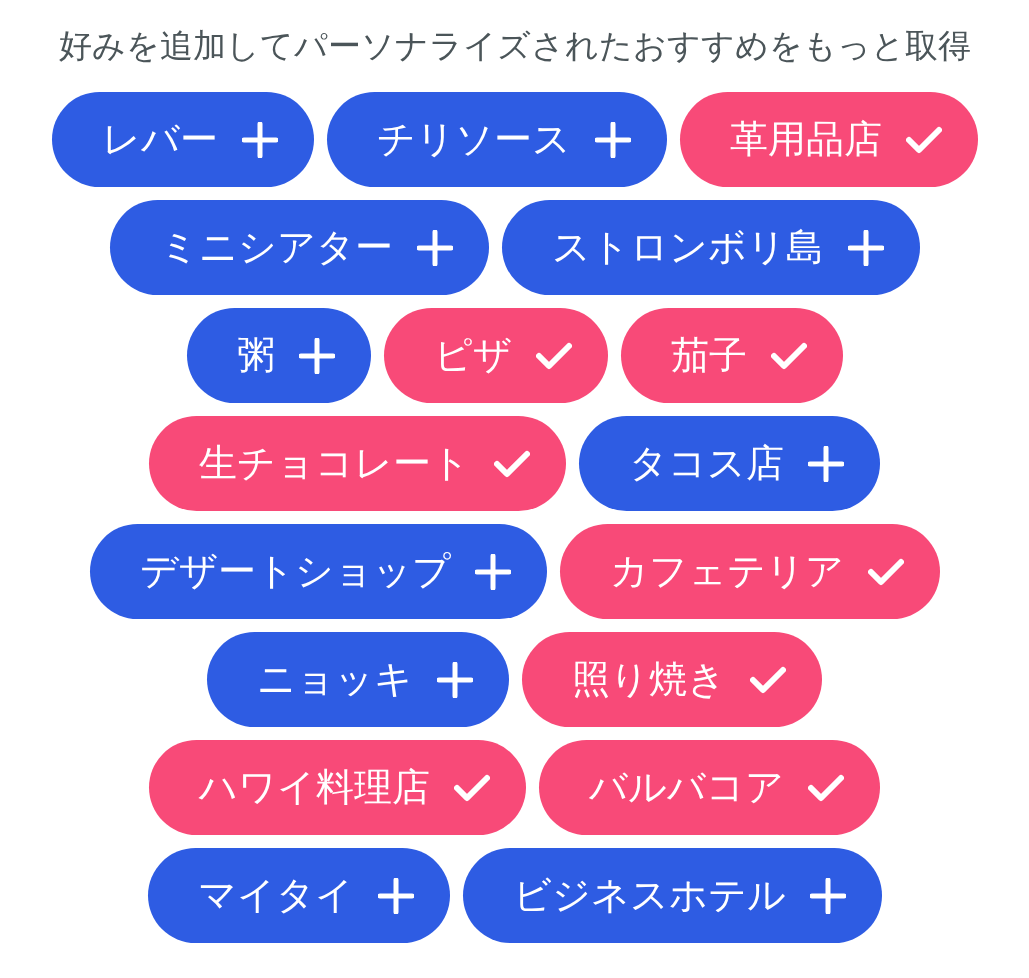  I want to click on preference-chip: ピザ, so click(495, 355).